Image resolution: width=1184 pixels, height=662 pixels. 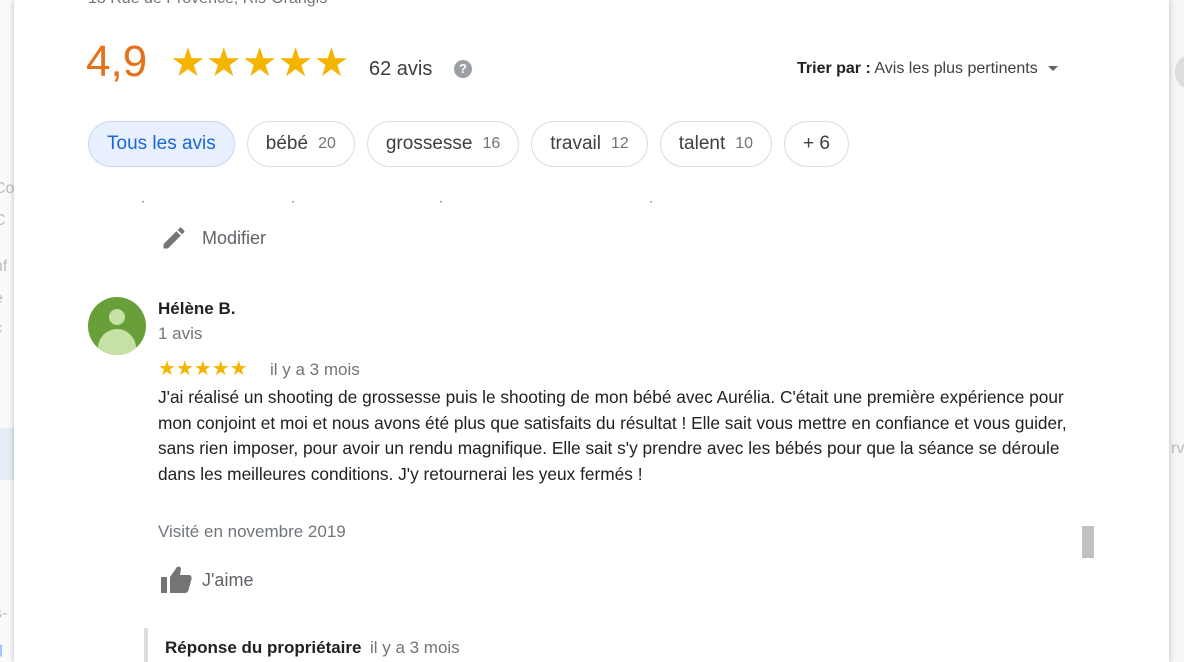 I want to click on background-text: Co, so click(x=7, y=188).